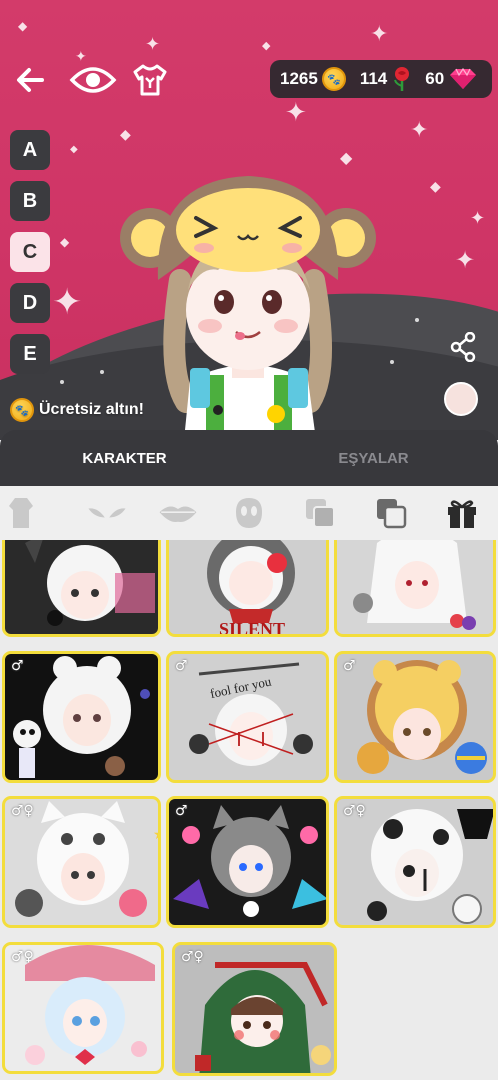 This screenshot has width=498, height=1080. I want to click on currency-panel: 1265 🐾 114 60, so click(381, 79).